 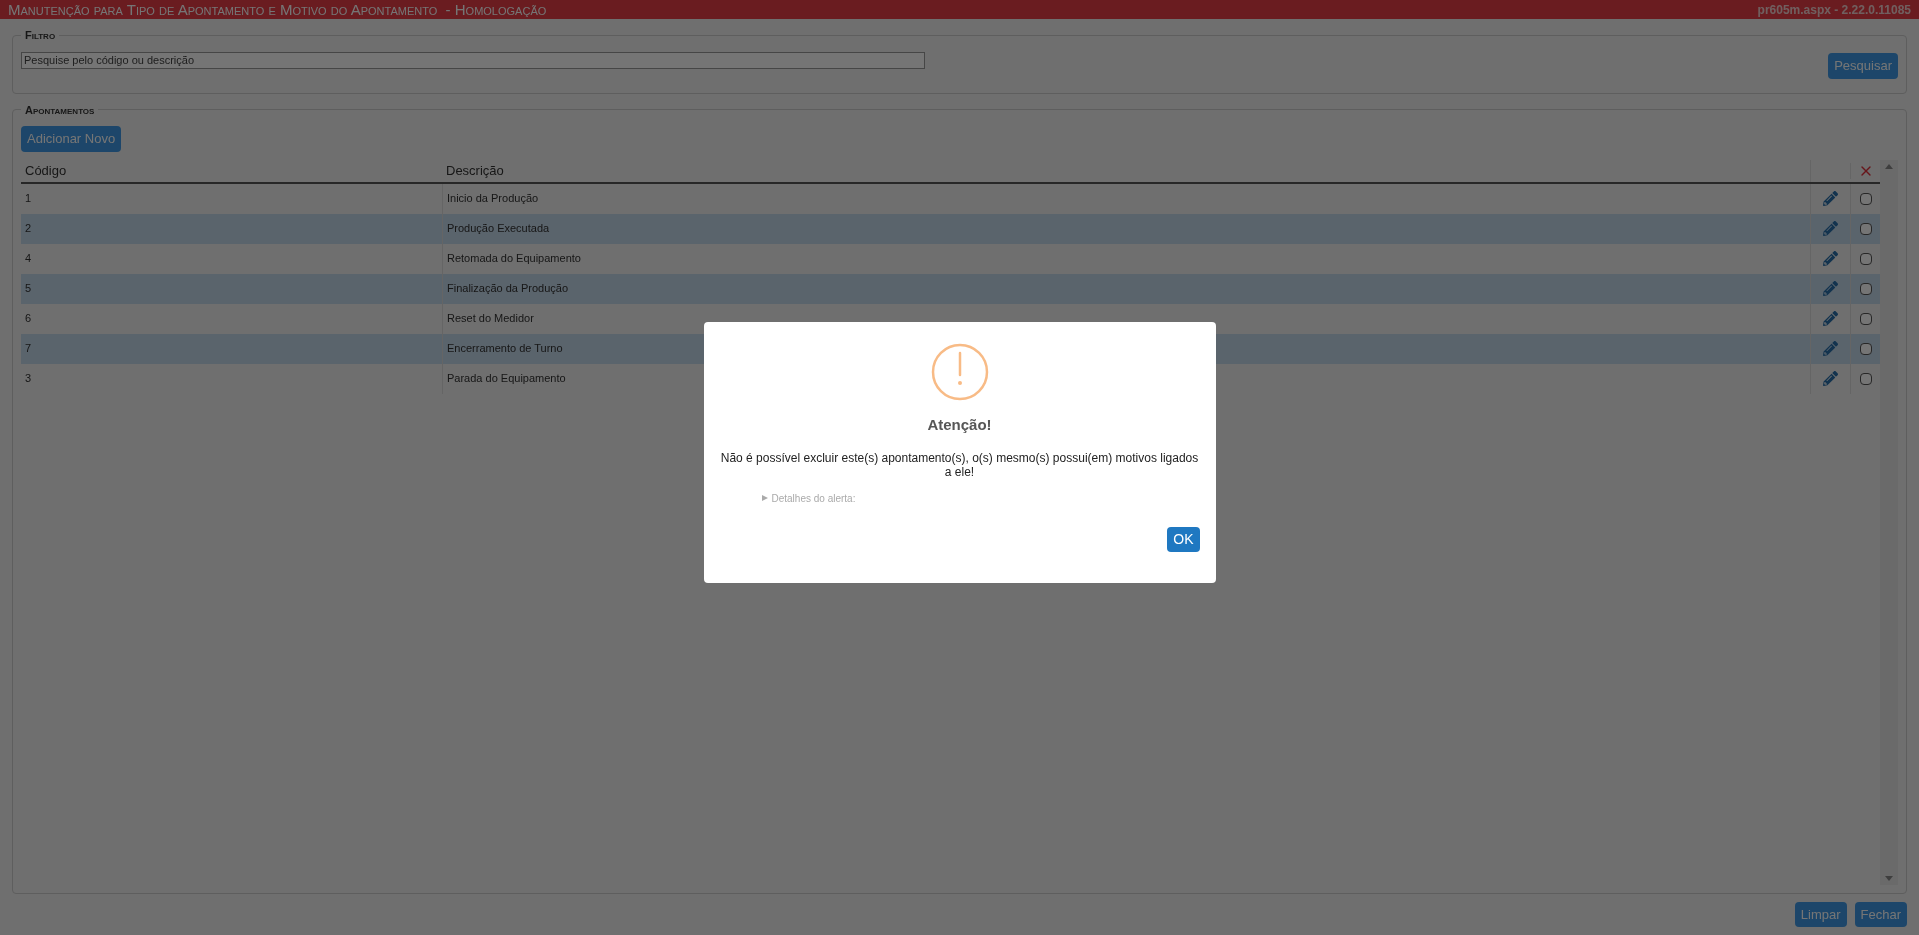 What do you see at coordinates (28, 319) in the screenshot?
I see `code-cell-text: 6` at bounding box center [28, 319].